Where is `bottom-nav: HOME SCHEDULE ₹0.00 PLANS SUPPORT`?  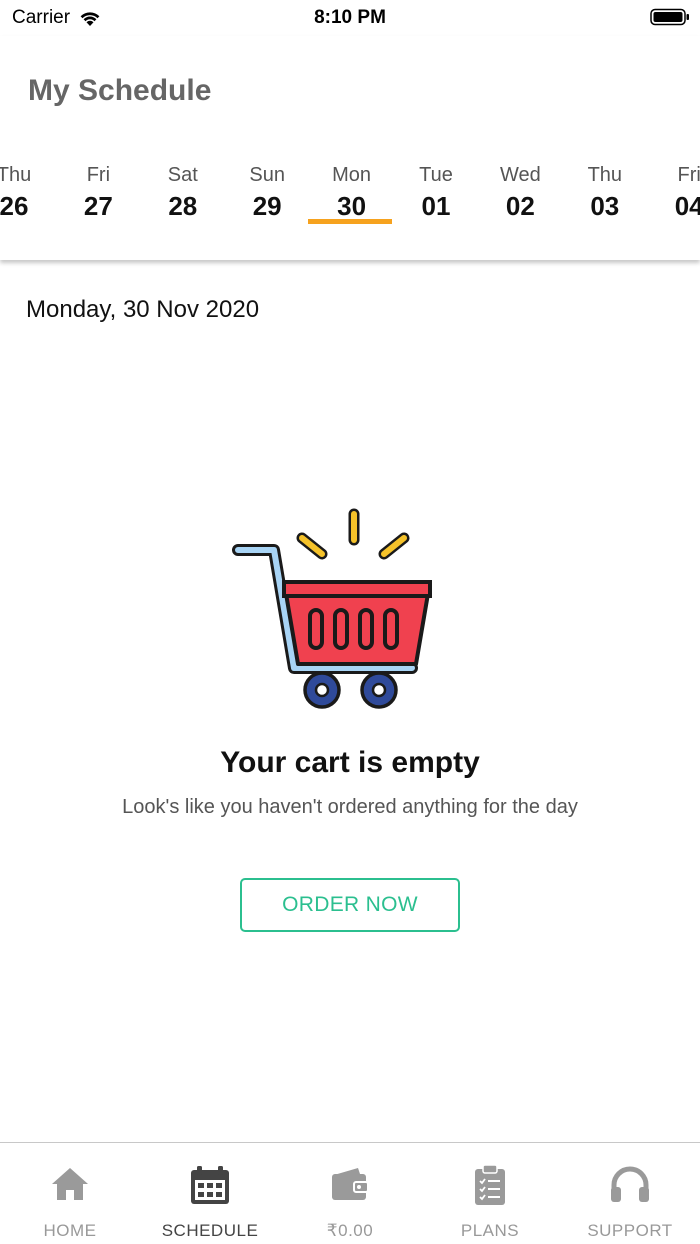
bottom-nav: HOME SCHEDULE ₹0.00 PLANS SUPPORT is located at coordinates (350, 1193).